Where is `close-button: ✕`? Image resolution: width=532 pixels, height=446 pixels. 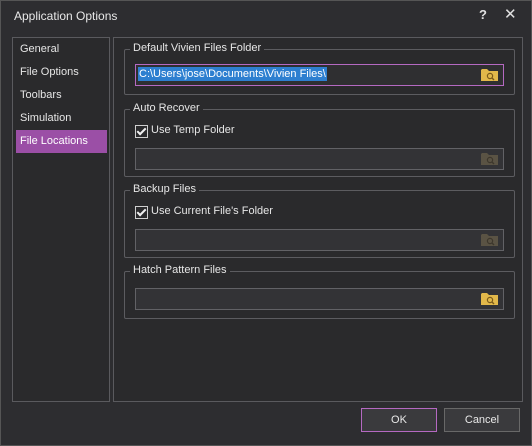 close-button: ✕ is located at coordinates (510, 14).